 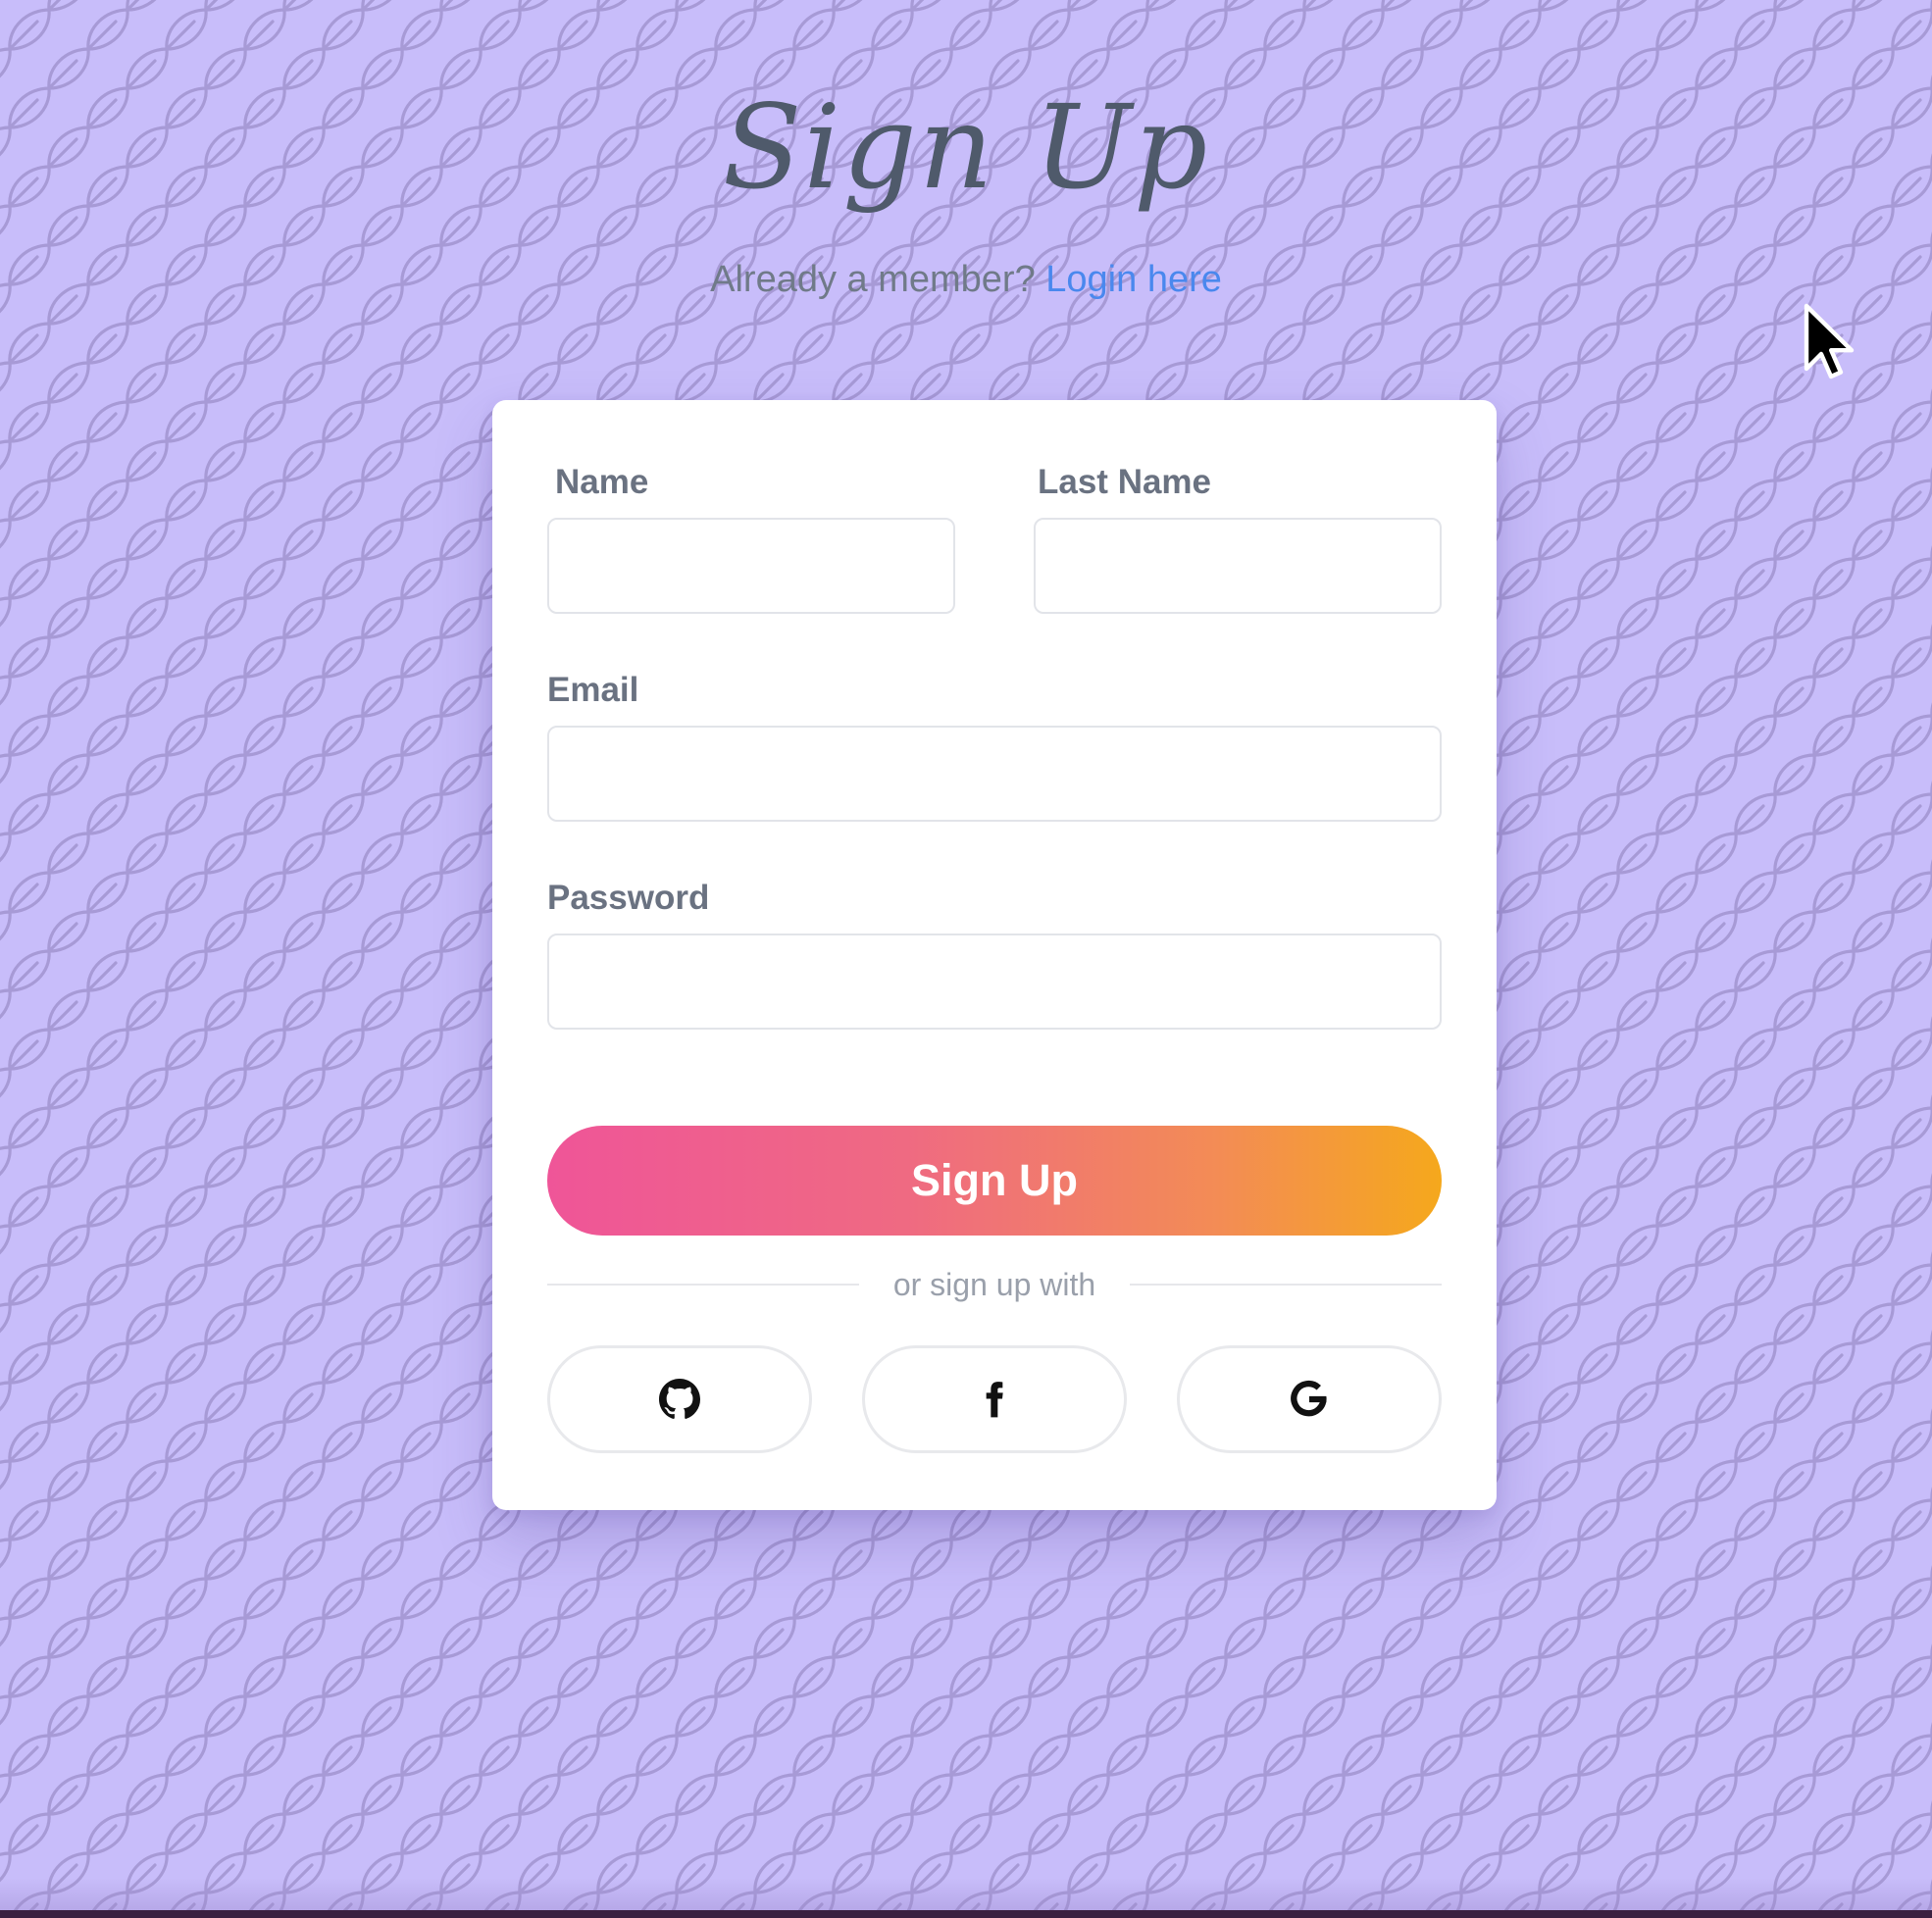 What do you see at coordinates (1134, 280) in the screenshot?
I see `login-link: Login here` at bounding box center [1134, 280].